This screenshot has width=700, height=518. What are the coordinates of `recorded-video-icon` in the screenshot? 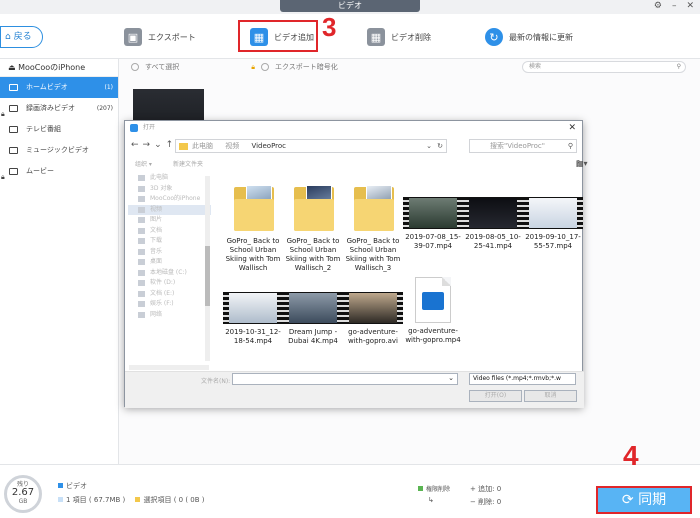 It's located at (13, 108).